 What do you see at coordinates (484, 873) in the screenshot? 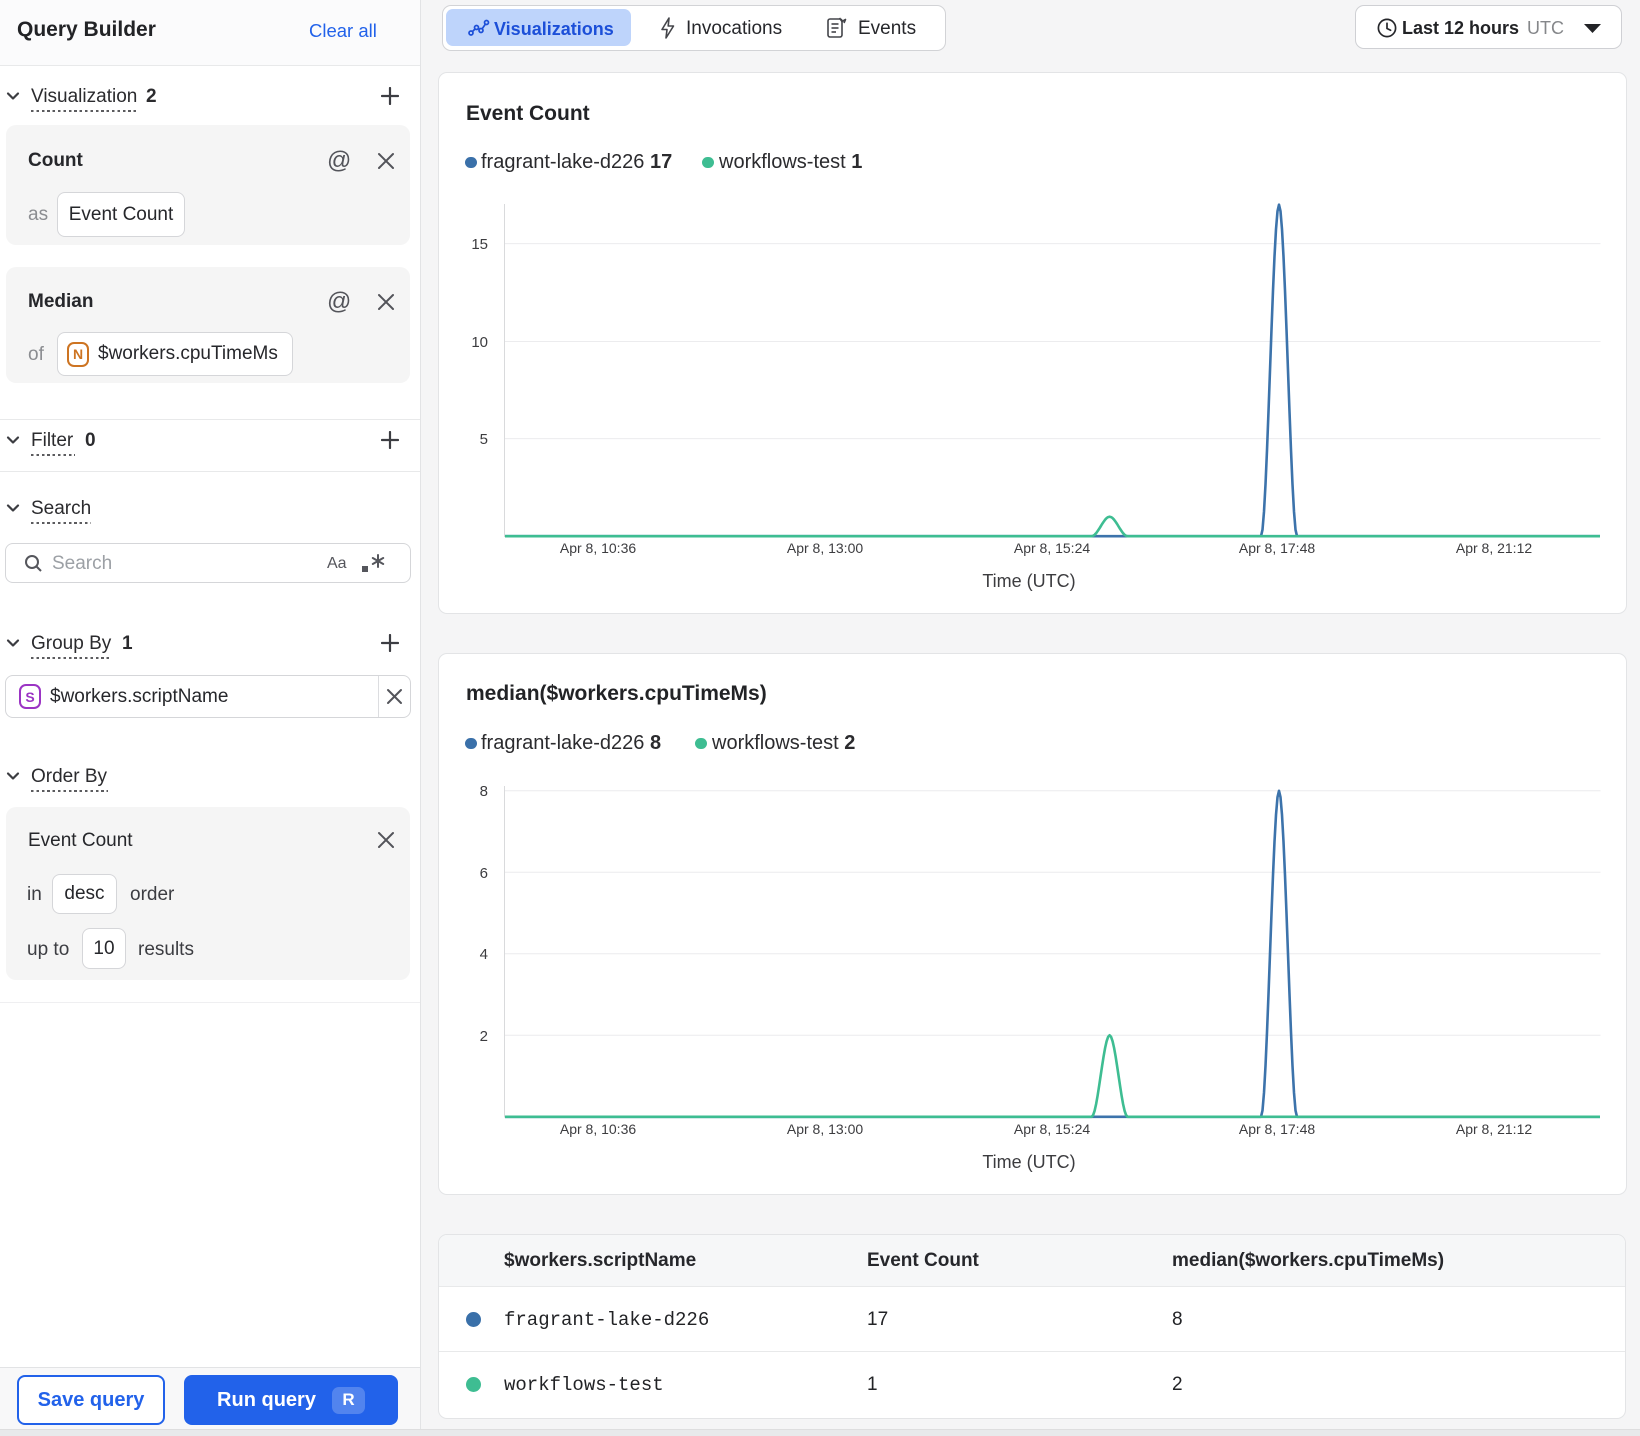
I see `svg-text: 6` at bounding box center [484, 873].